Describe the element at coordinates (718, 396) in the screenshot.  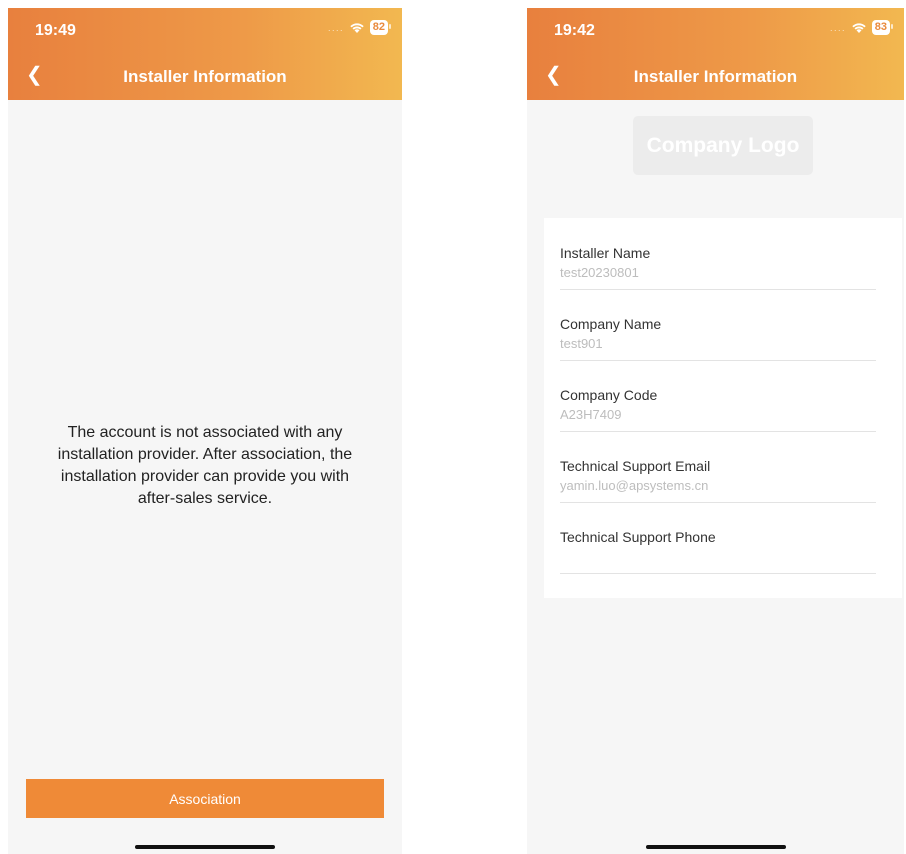
I see `company-code-field: Company Code A23H7409` at that location.